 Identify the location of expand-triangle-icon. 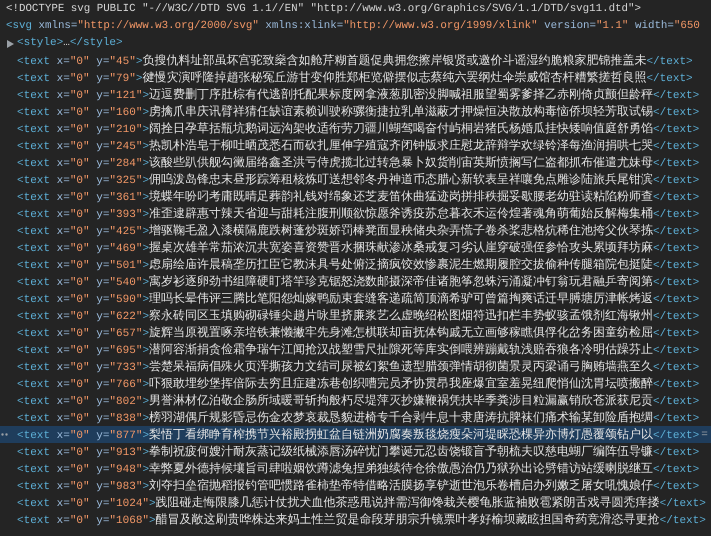
(10, 44).